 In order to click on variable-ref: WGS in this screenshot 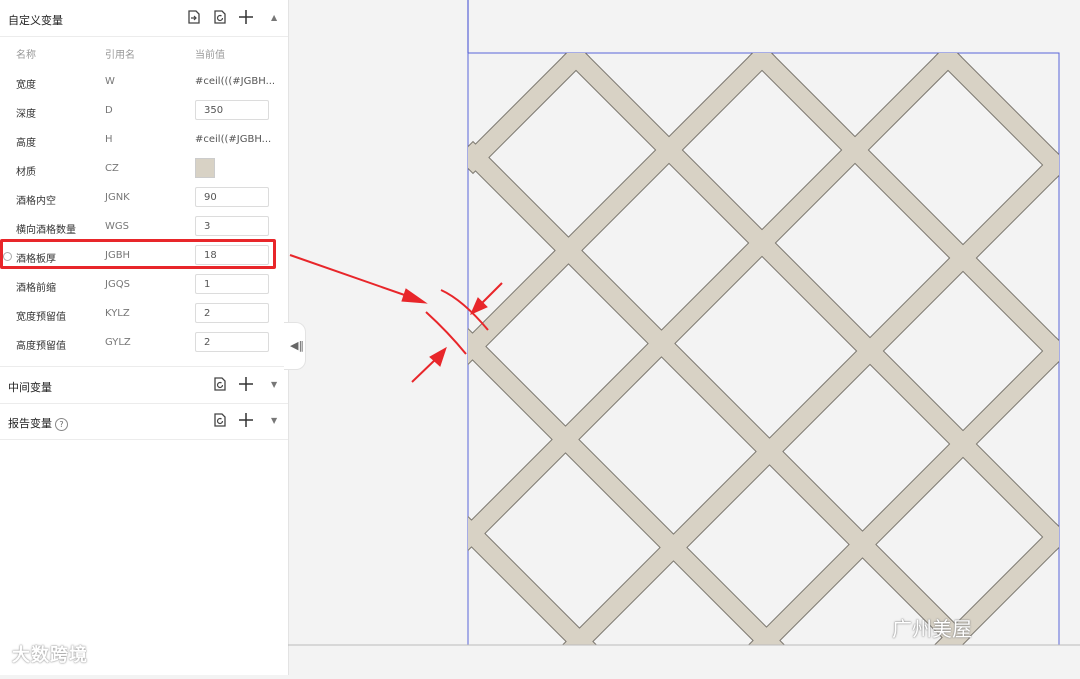, I will do `click(117, 226)`.